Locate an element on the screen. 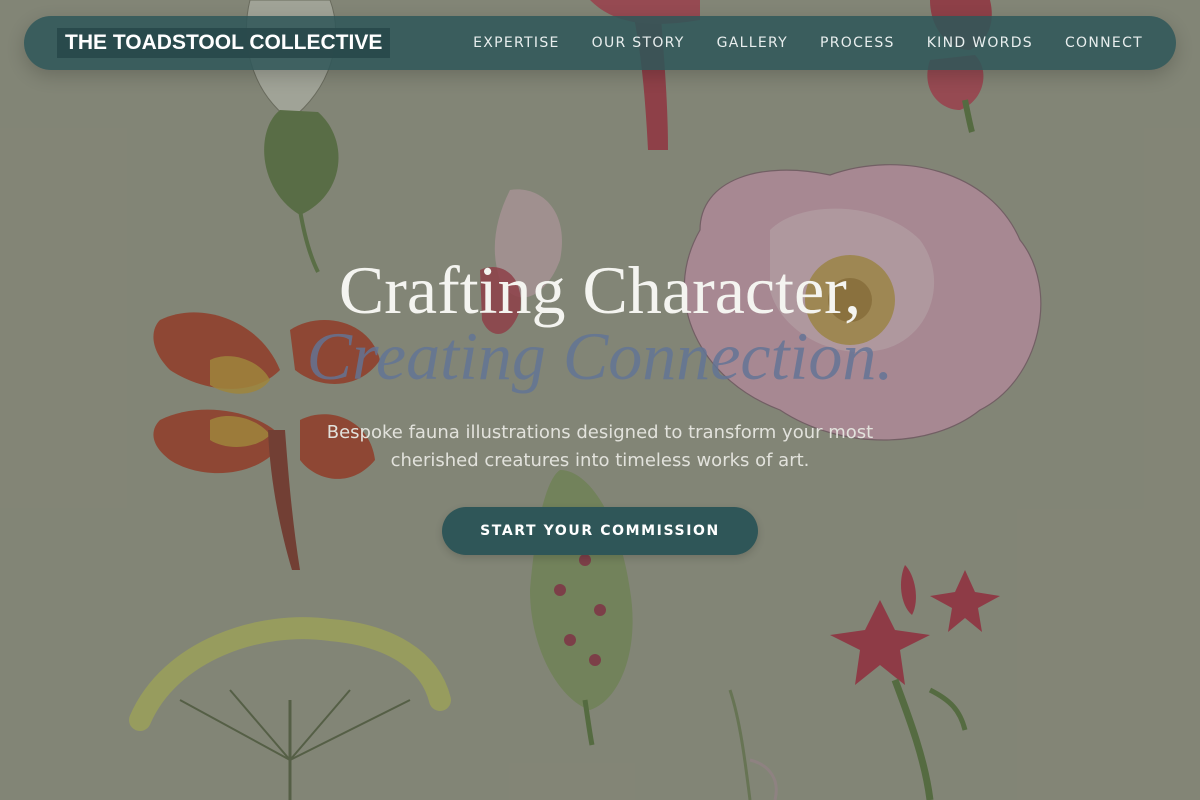  brand-logo: THE TOADSTOOL COLLECTIVE is located at coordinates (224, 43).